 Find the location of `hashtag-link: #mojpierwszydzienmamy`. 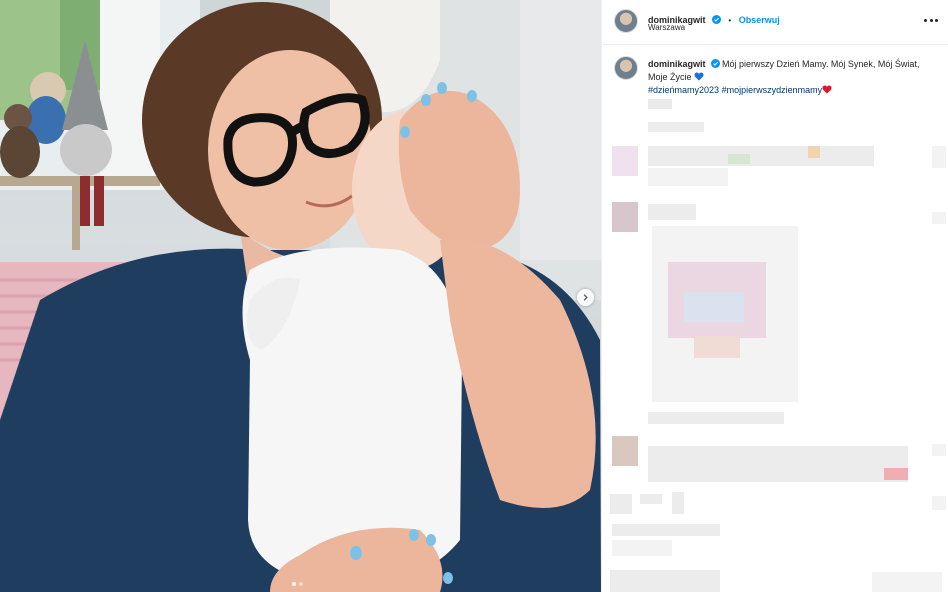

hashtag-link: #mojpierwszydzienmamy is located at coordinates (772, 90).